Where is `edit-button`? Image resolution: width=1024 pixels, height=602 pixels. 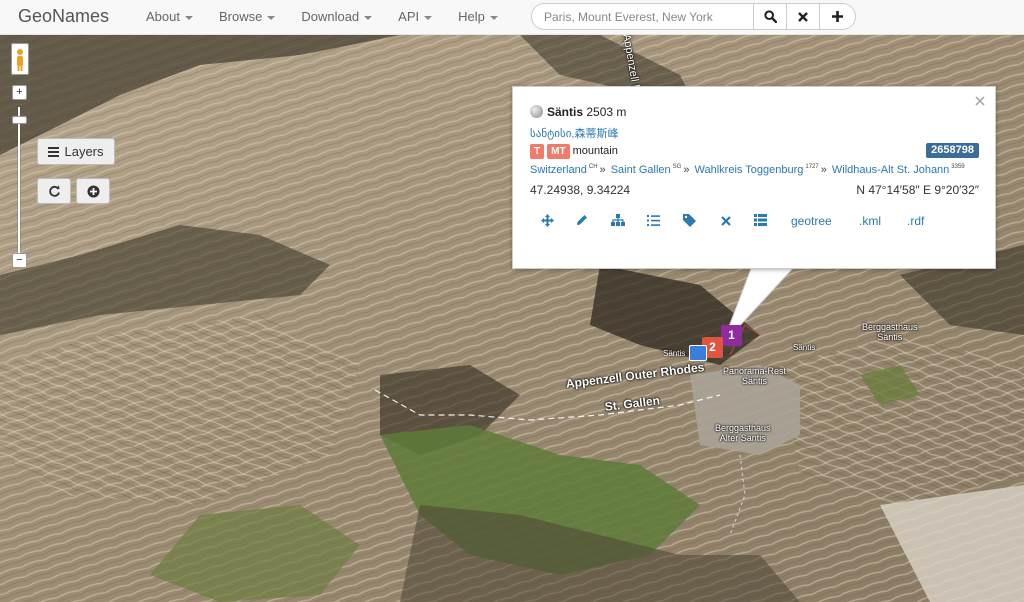
edit-button is located at coordinates (582, 221).